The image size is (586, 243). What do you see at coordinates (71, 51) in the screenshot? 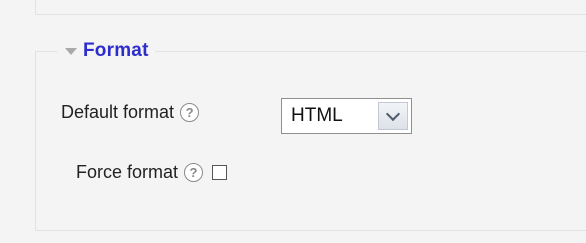
I see `collapse-arrow-icon` at bounding box center [71, 51].